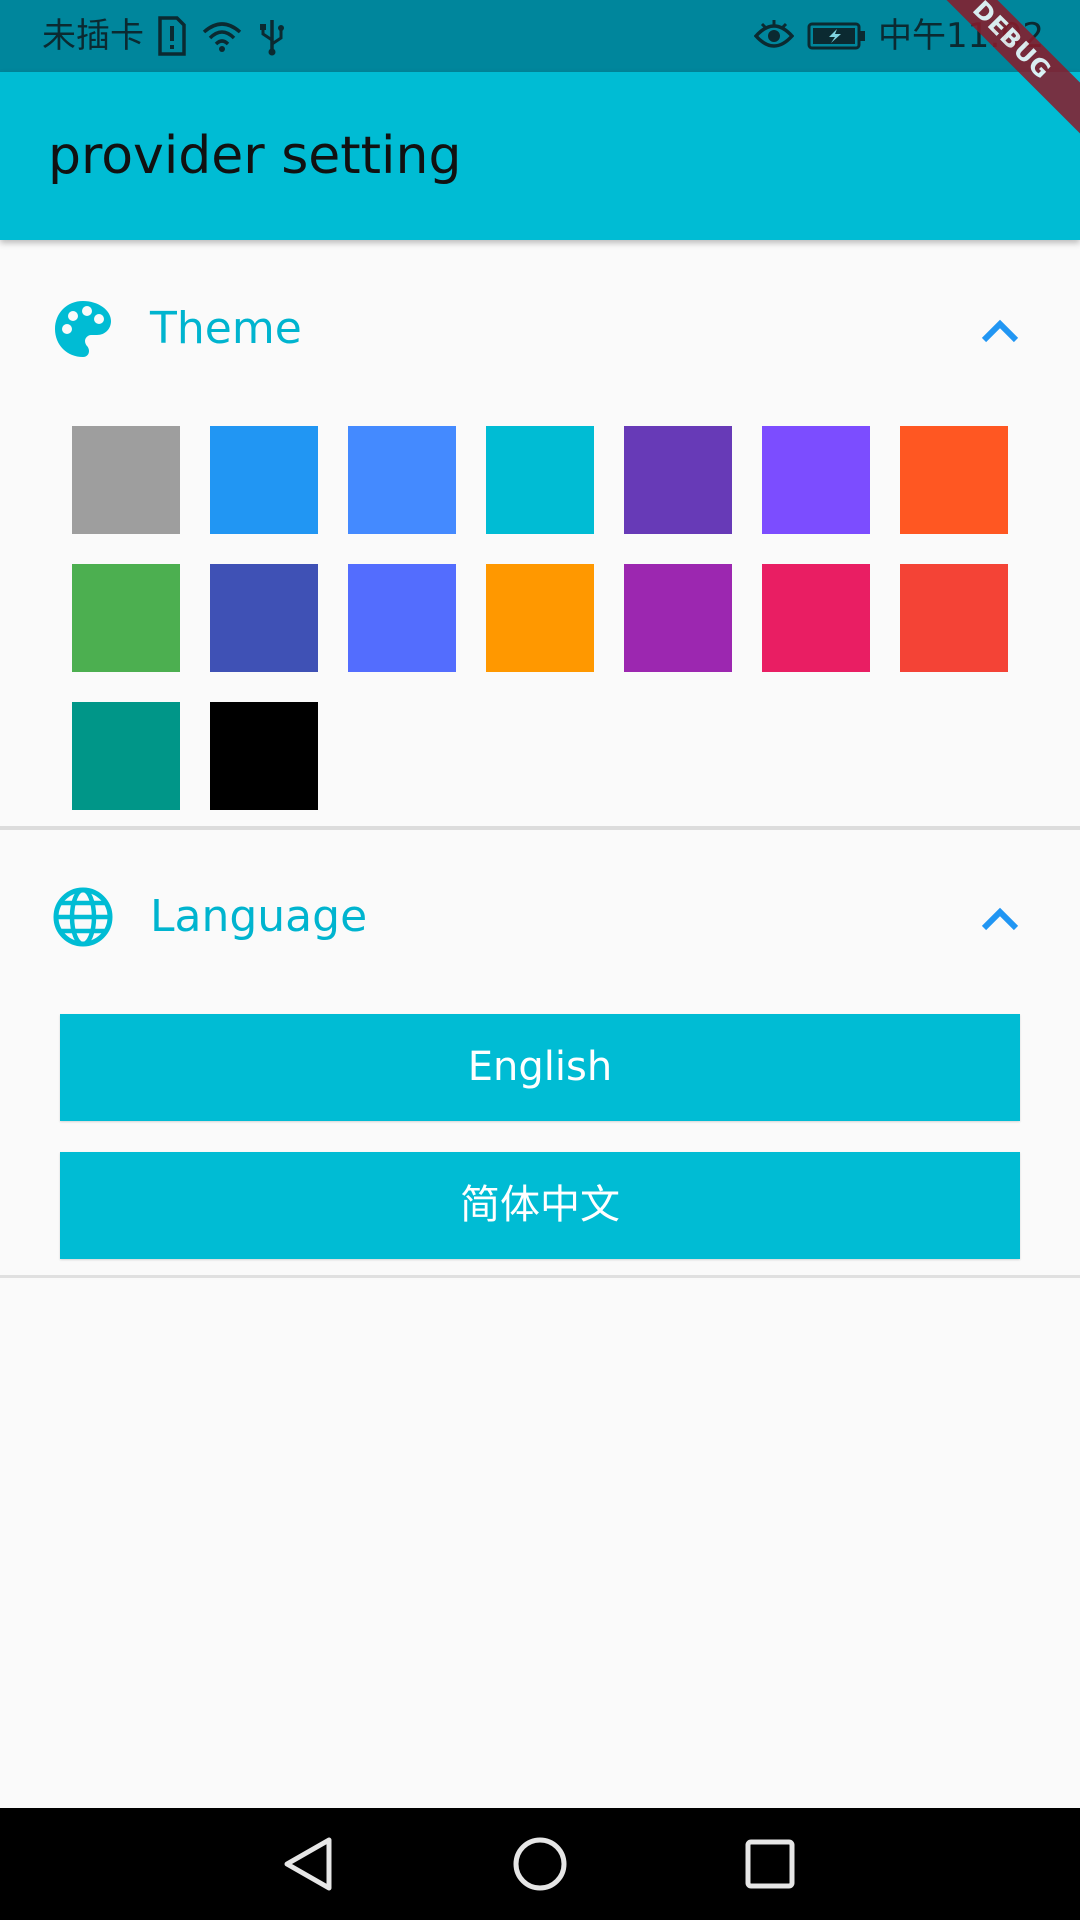 This screenshot has width=1080, height=1920. Describe the element at coordinates (774, 36) in the screenshot. I see `eye-icon` at that location.